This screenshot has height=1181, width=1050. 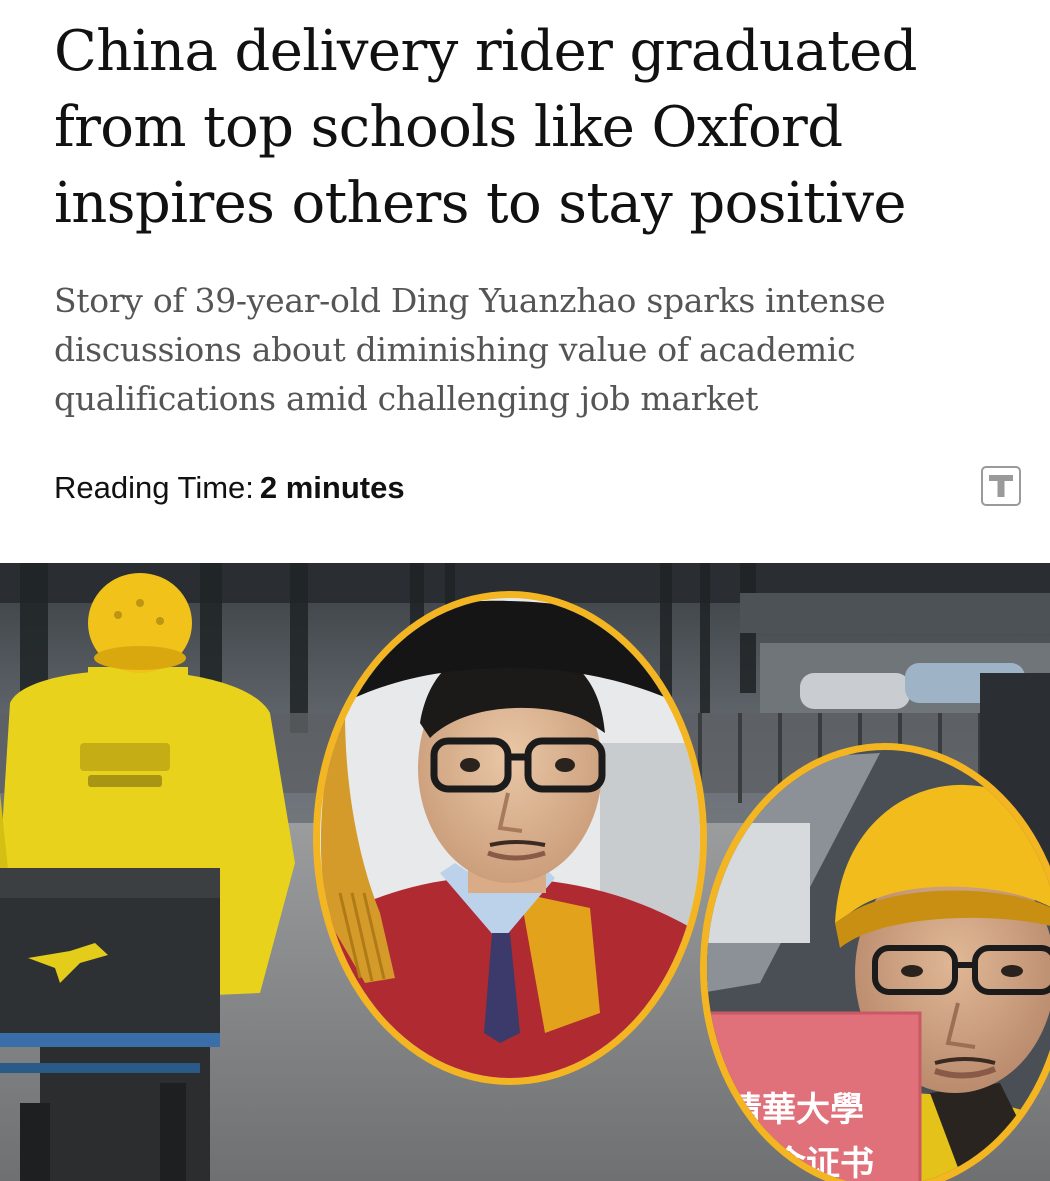 I want to click on reading-time-value: 2 minutes, so click(x=332, y=487).